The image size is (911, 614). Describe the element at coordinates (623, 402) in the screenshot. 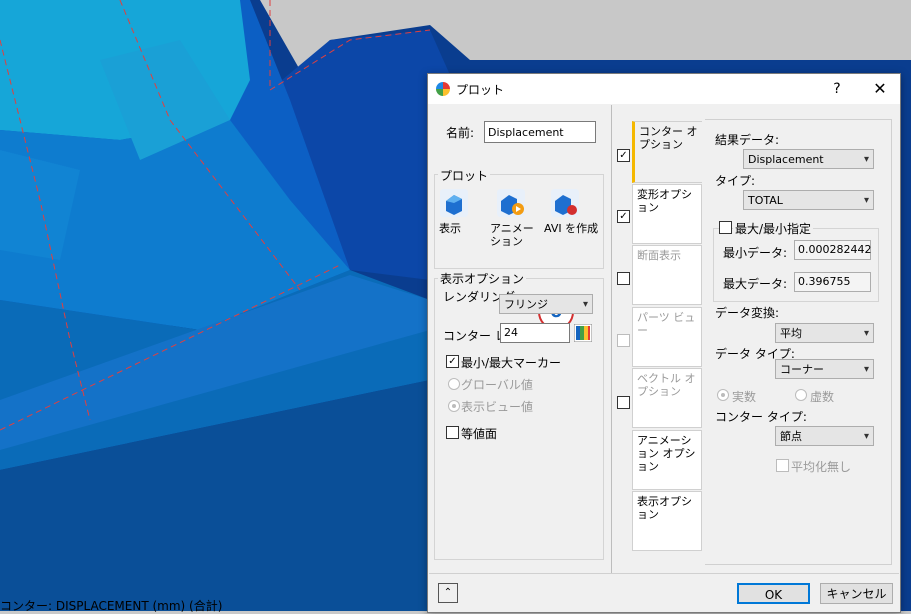

I see `tab-checkbox-vector` at that location.